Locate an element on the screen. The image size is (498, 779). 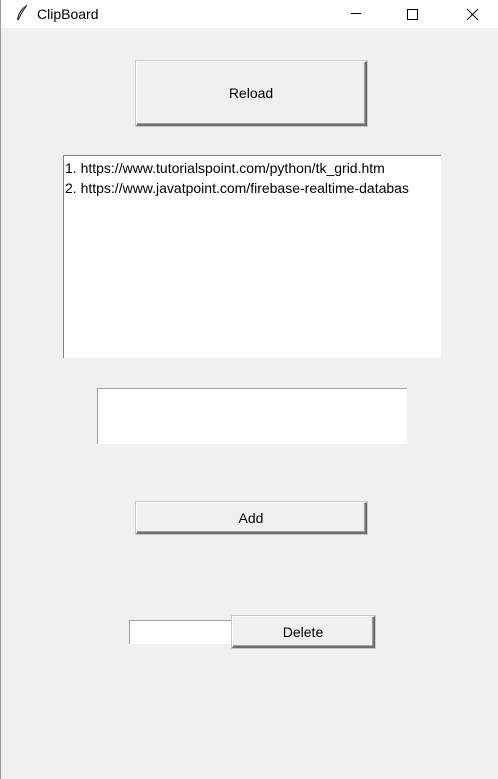
close-button is located at coordinates (472, 14).